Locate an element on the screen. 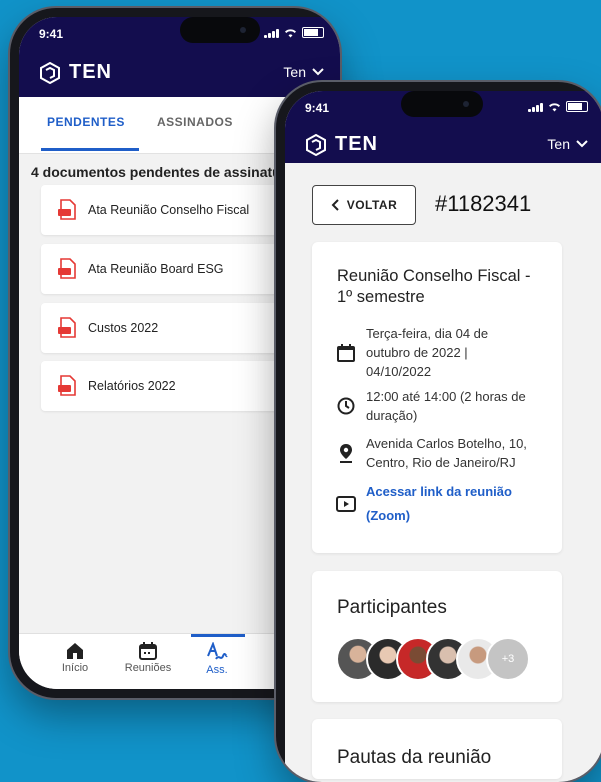 The width and height of the screenshot is (601, 782). link-line: (Zoom) is located at coordinates (388, 515).